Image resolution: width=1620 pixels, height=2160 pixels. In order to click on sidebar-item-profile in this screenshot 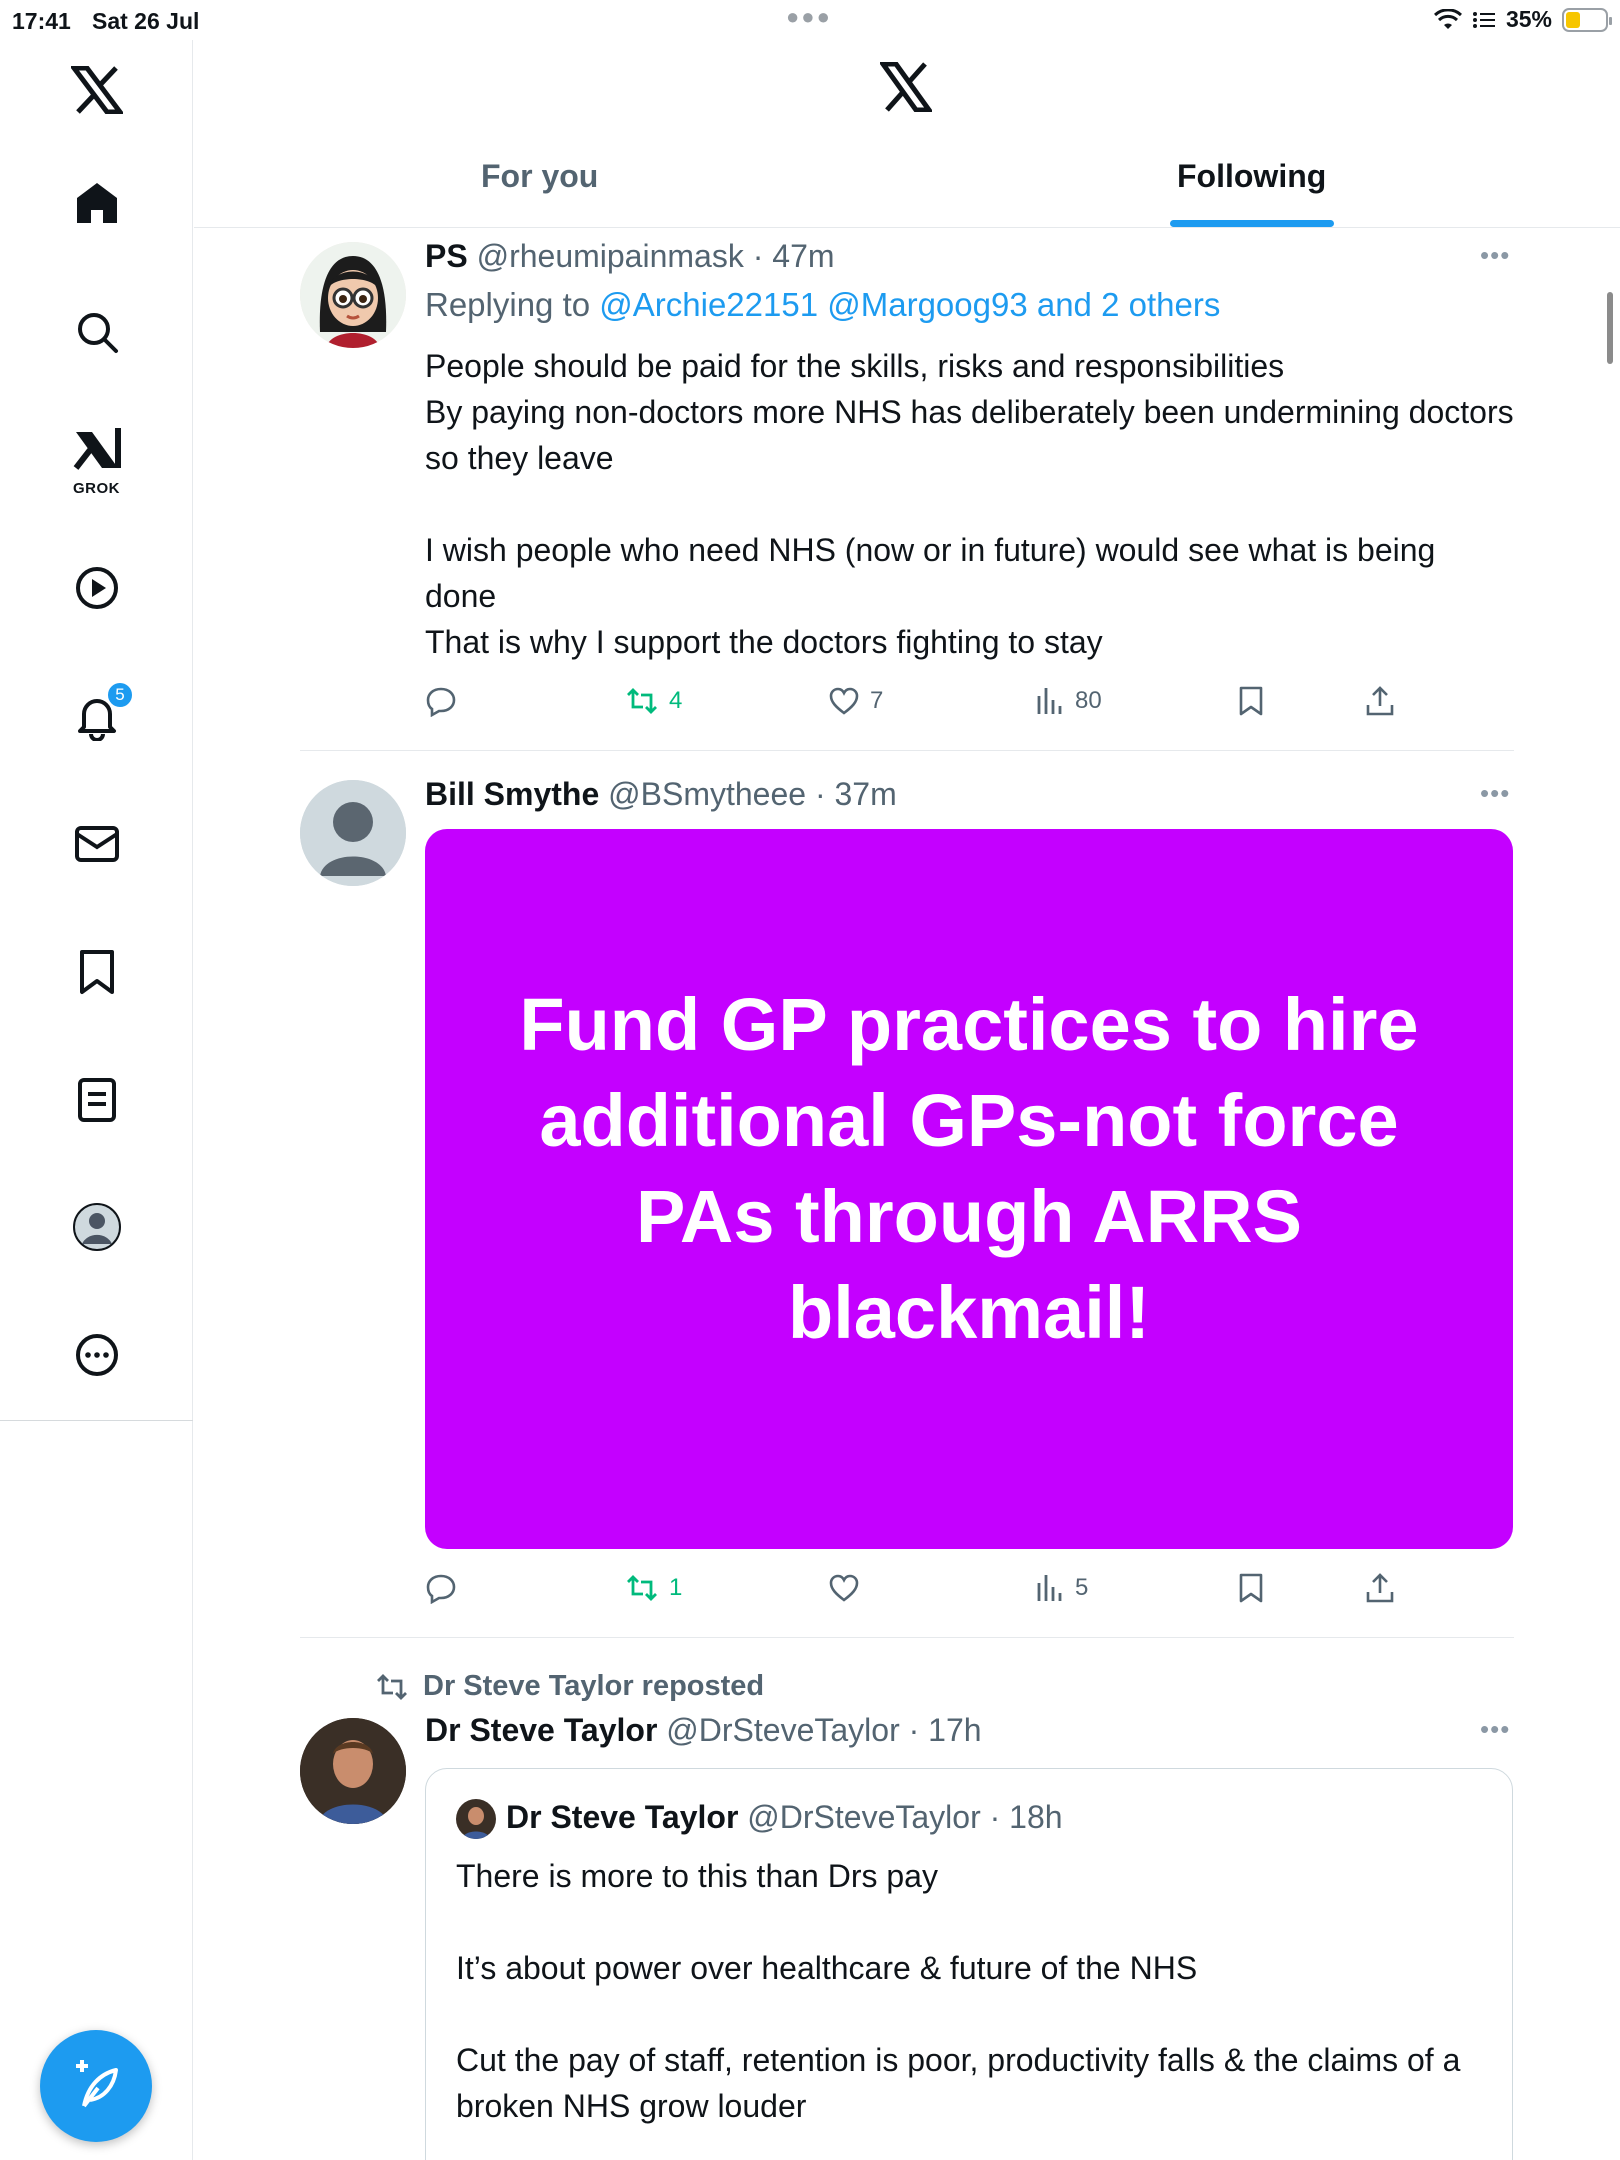, I will do `click(96, 1227)`.